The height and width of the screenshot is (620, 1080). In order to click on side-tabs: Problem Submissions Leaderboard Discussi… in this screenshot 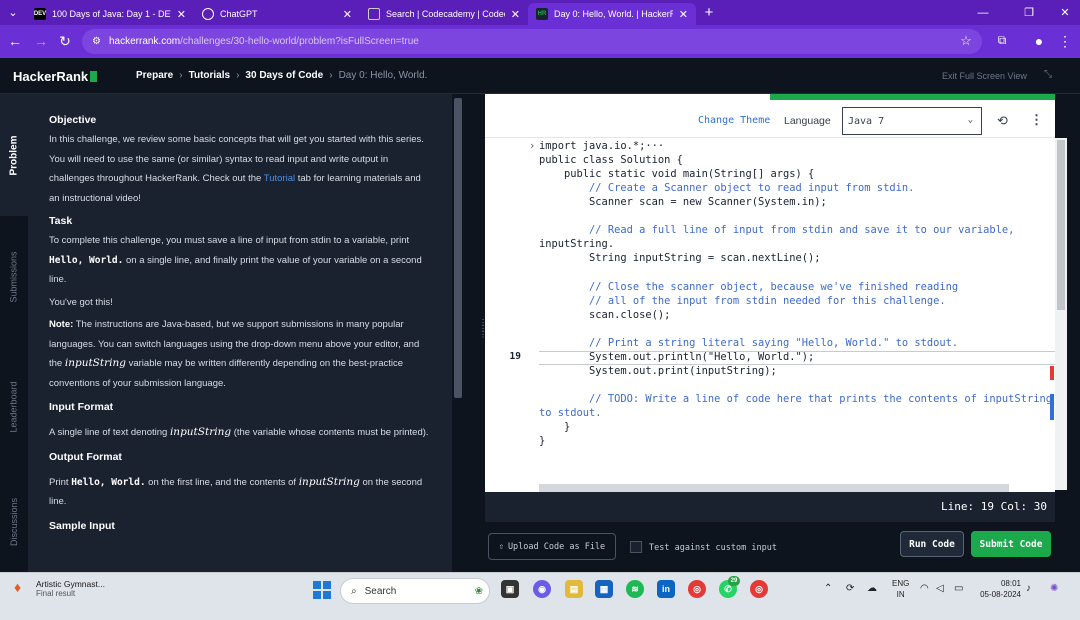, I will do `click(14, 333)`.